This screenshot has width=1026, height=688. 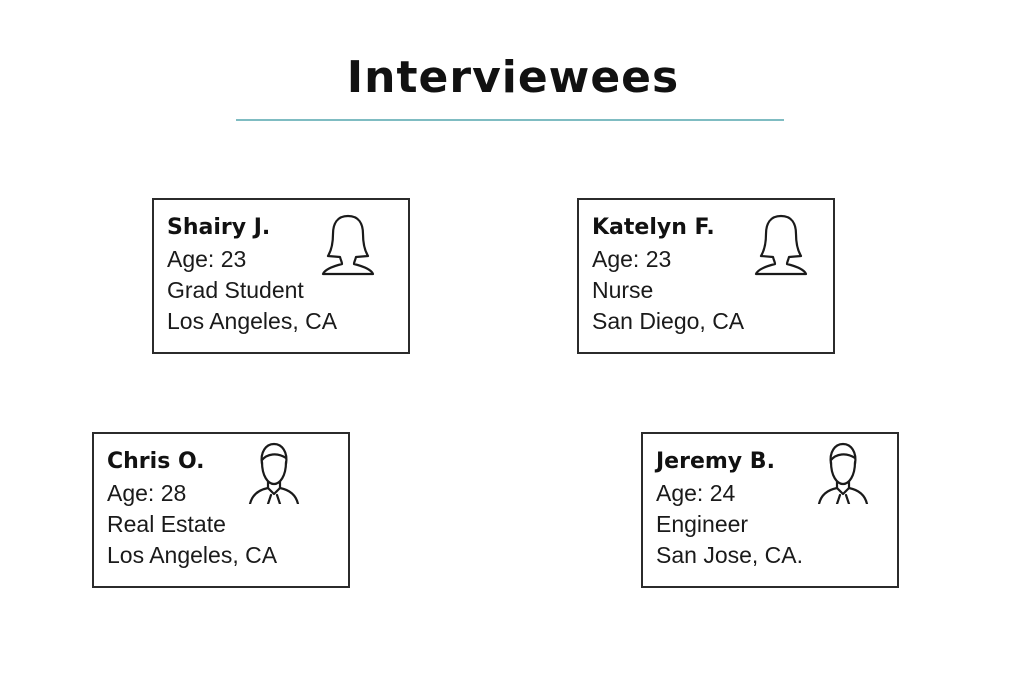 I want to click on interviewee-card-jeremy: Jeremy B. Age: 24 Engineer San Jose, CA., so click(x=770, y=510).